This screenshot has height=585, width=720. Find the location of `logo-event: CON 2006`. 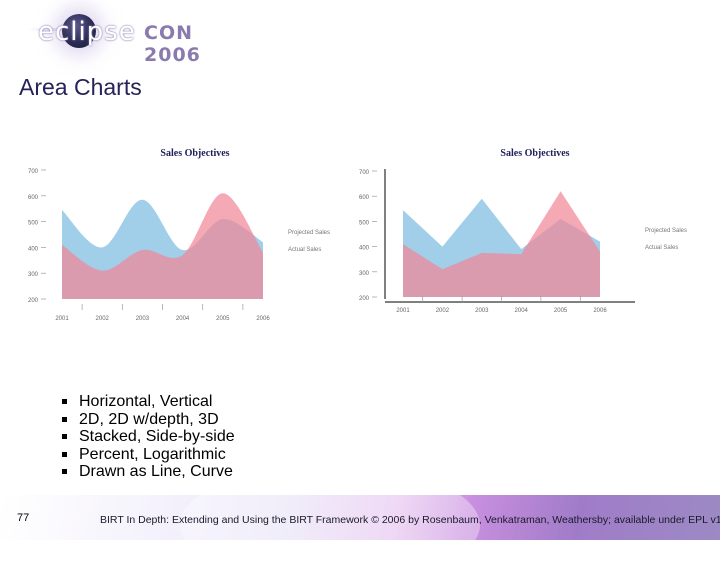

logo-event: CON 2006 is located at coordinates (172, 44).